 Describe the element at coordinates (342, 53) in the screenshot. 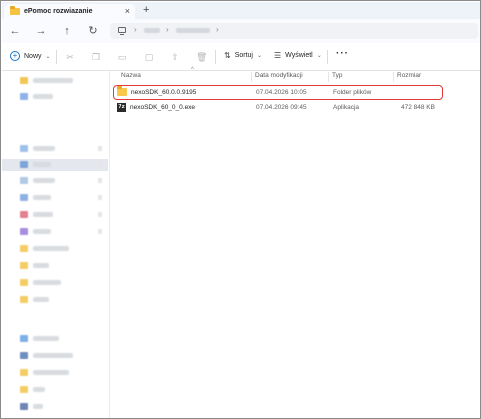

I see `more-options-button: ···` at that location.